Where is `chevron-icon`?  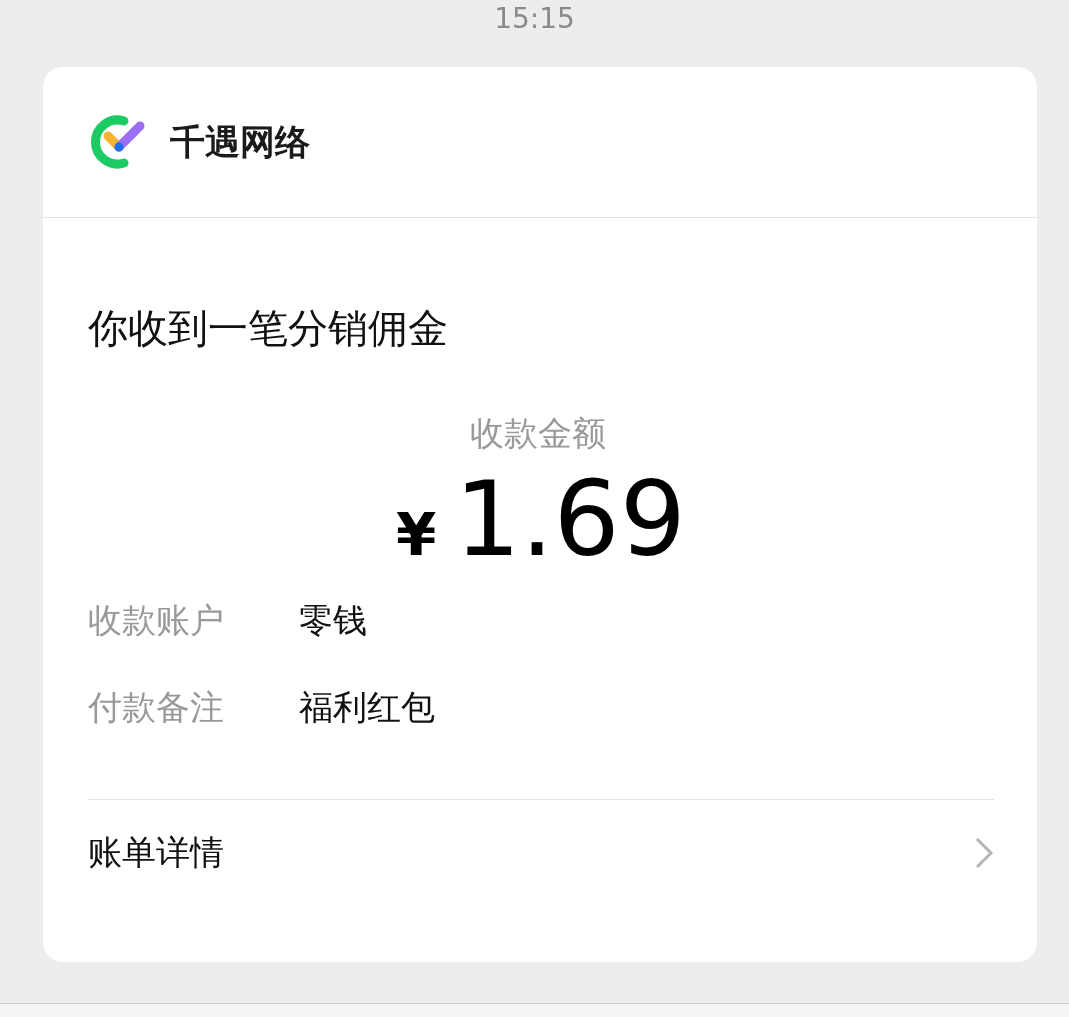 chevron-icon is located at coordinates (984, 853).